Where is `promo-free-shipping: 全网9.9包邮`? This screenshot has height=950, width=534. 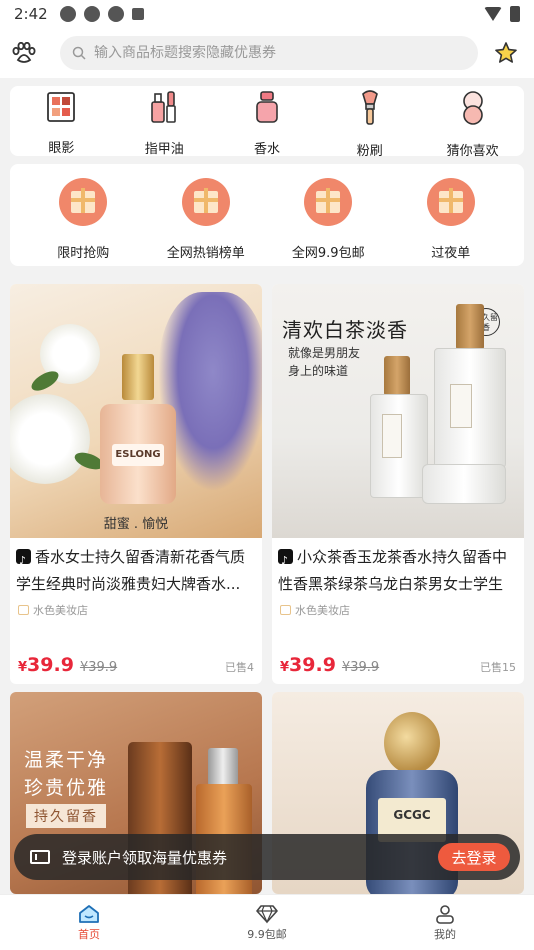
promo-free-shipping: 全网9.9包邮 is located at coordinates (328, 215).